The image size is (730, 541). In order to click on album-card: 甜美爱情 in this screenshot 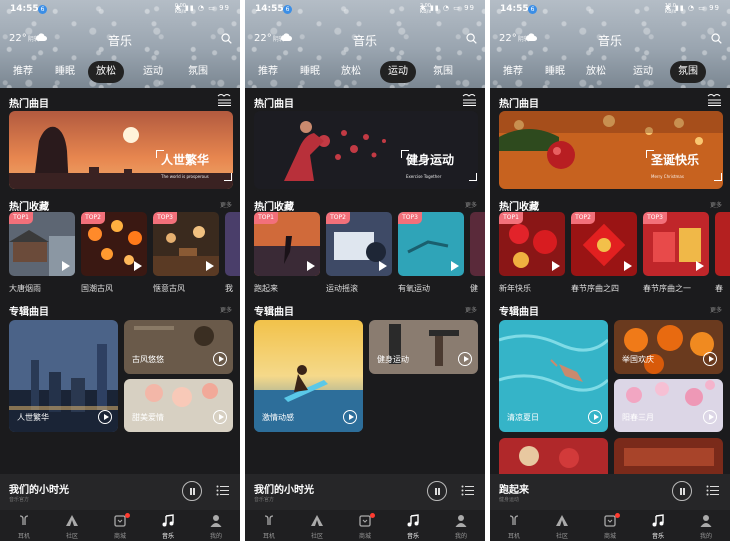, I will do `click(178, 405)`.